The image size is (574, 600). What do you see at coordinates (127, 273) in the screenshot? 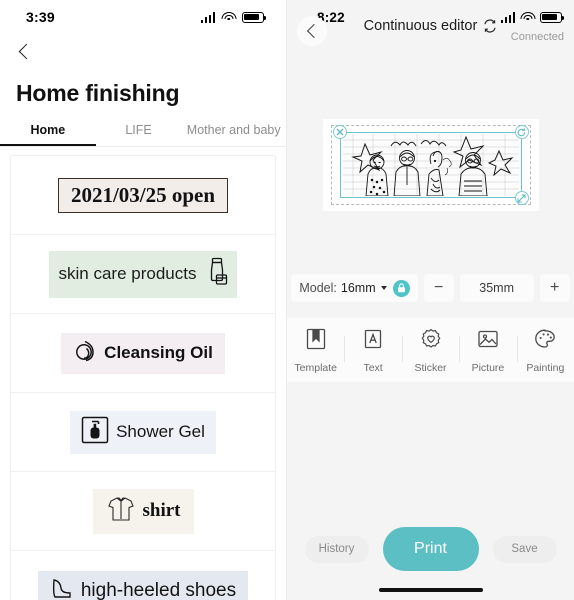
I see `list-item-label: skin care products` at bounding box center [127, 273].